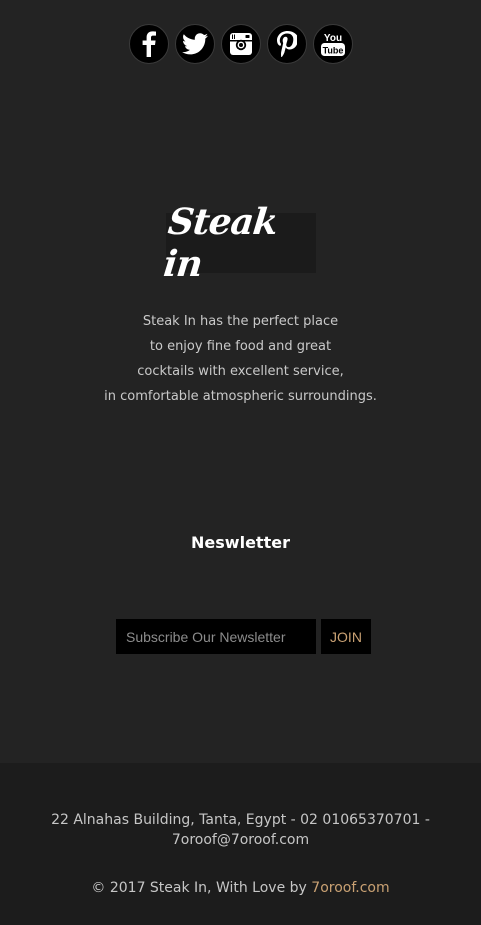 This screenshot has width=481, height=925. Describe the element at coordinates (201, 888) in the screenshot. I see `copyright-text: © 2017 Steak In, With Love by` at that location.